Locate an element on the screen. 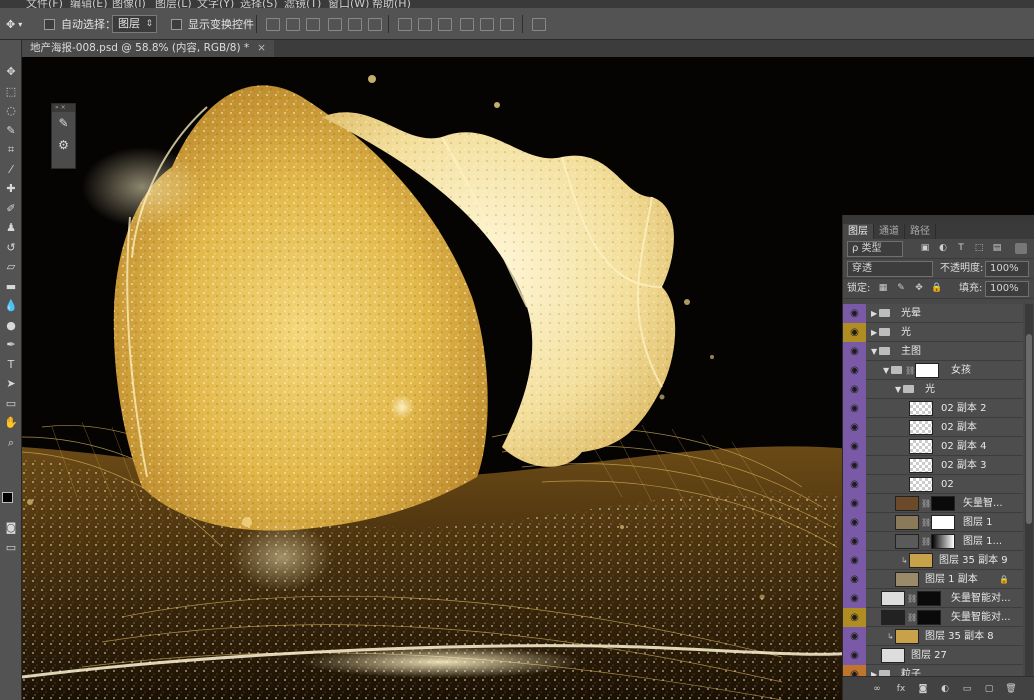  layer-row: ◉ 图层 27 is located at coordinates (933, 655).